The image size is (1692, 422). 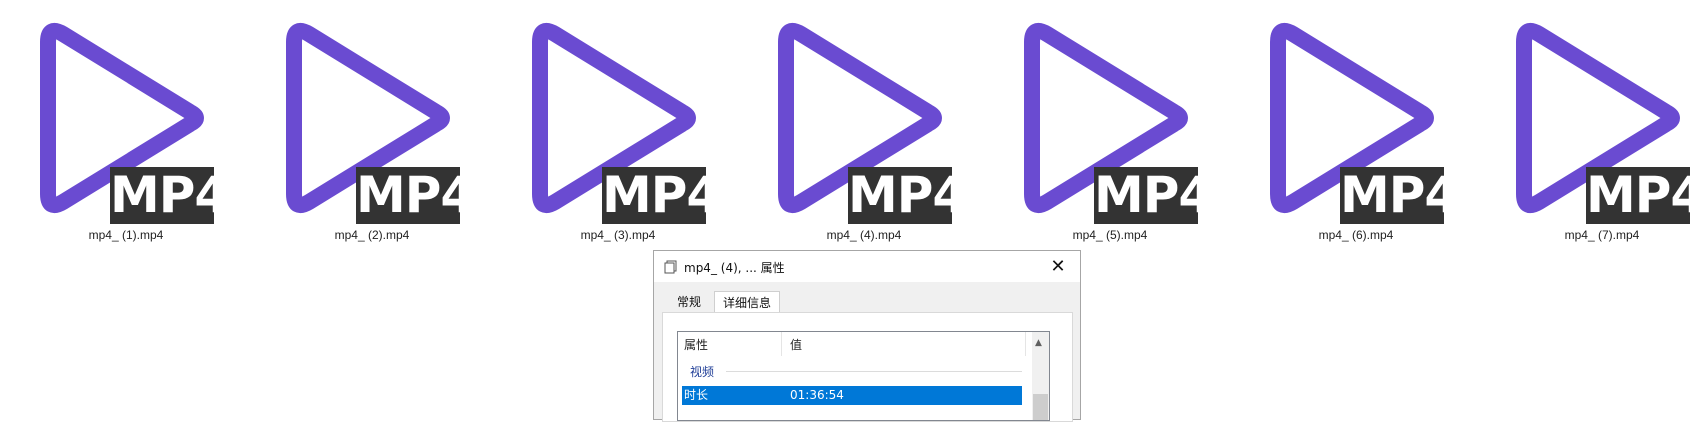 I want to click on file-name: mp4_ (1).mp4, so click(x=126, y=235).